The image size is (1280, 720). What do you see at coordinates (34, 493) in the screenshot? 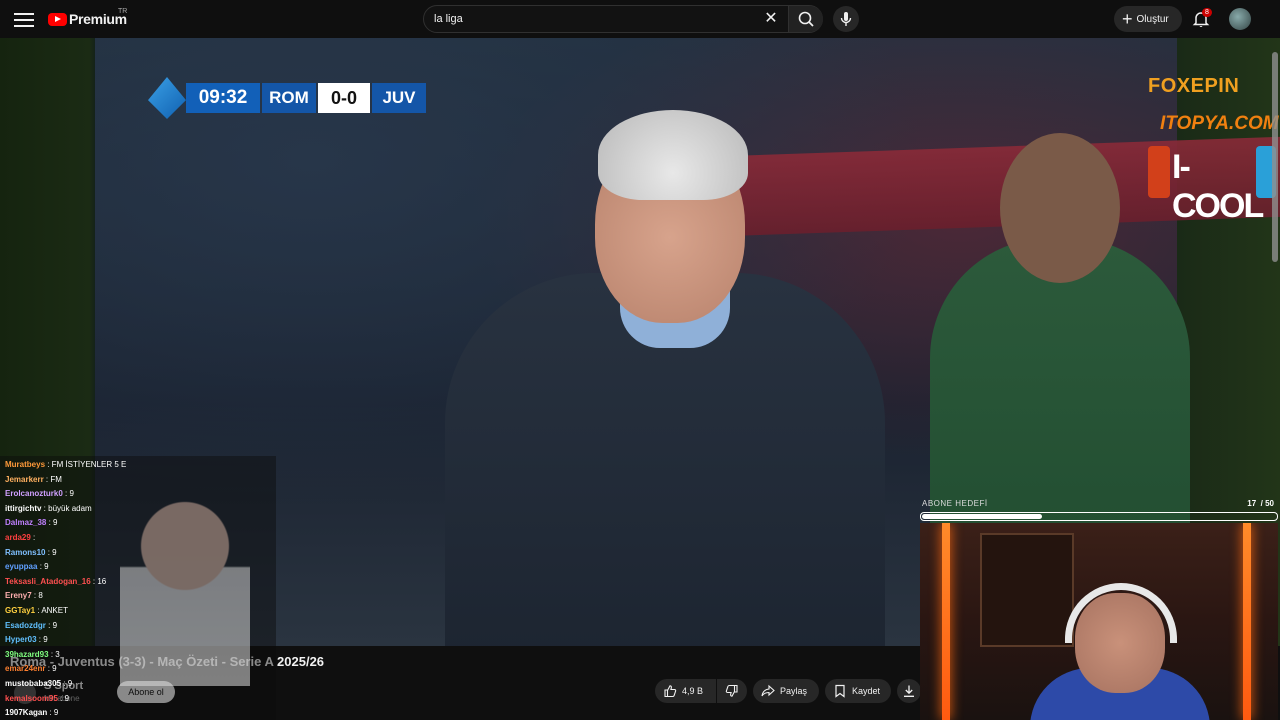
I see `chat-username: Erolcanozturk0` at bounding box center [34, 493].